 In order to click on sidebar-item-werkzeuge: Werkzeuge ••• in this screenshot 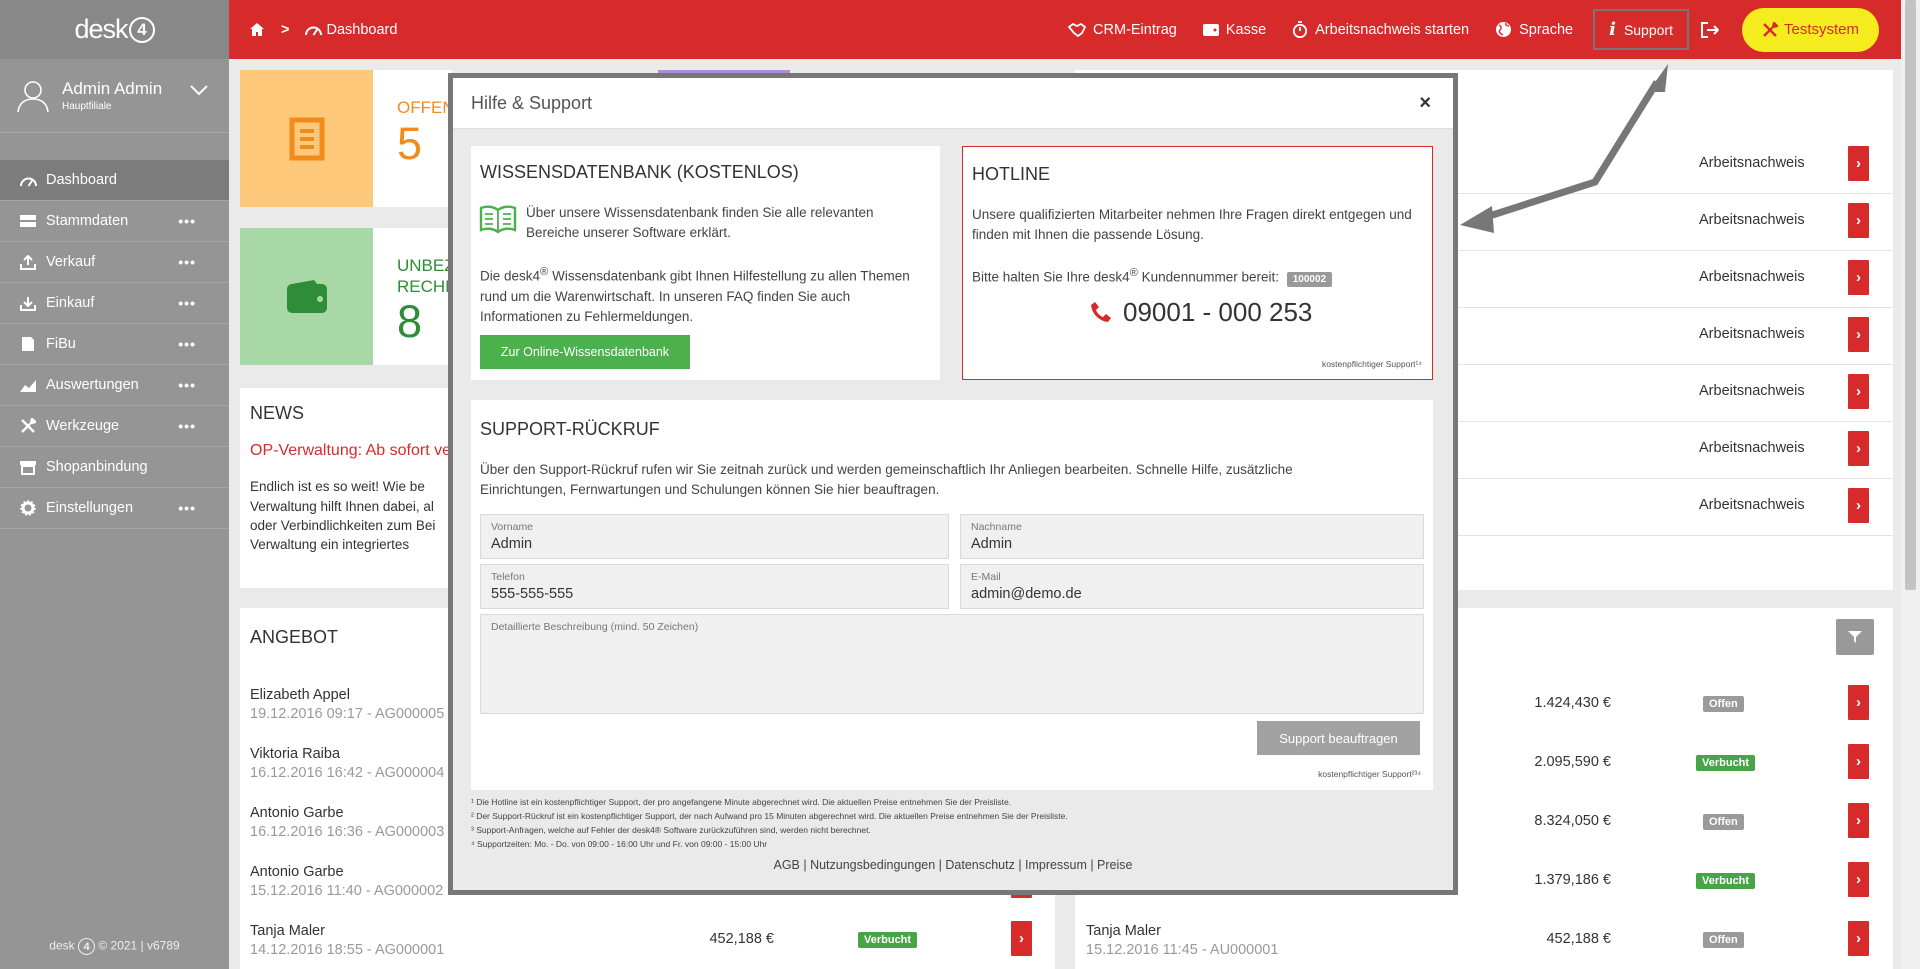, I will do `click(114, 426)`.